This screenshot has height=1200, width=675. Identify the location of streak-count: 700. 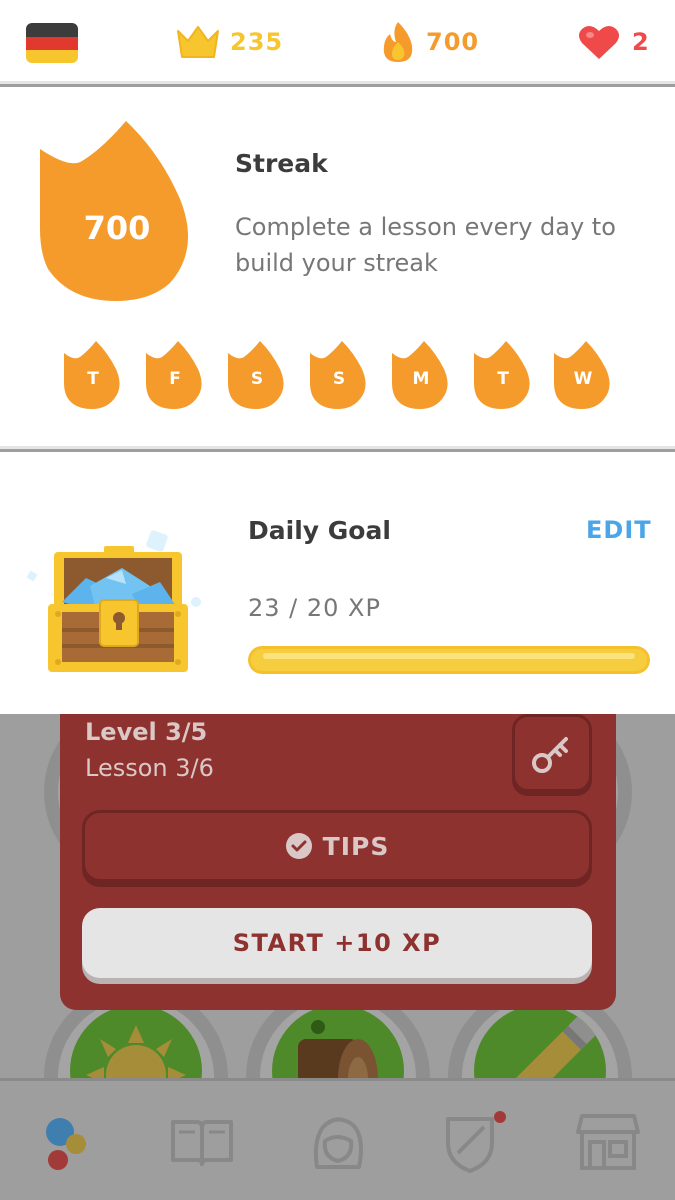
(117, 228).